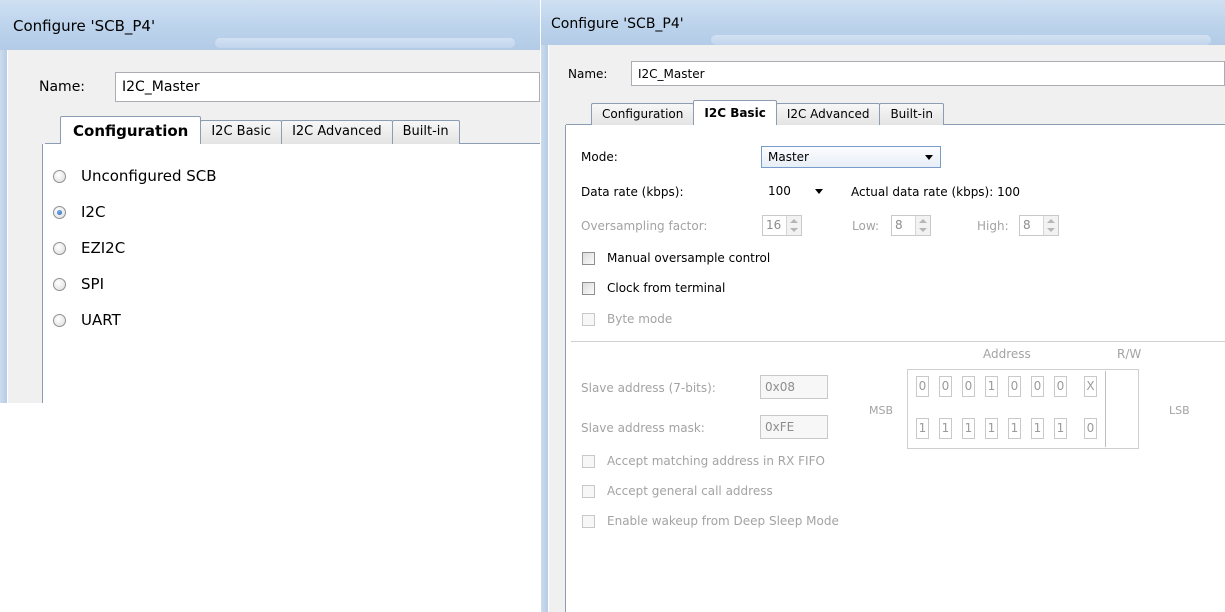 The image size is (1225, 612). Describe the element at coordinates (149, 176) in the screenshot. I see `radio-label: Unconfigured SCB` at that location.